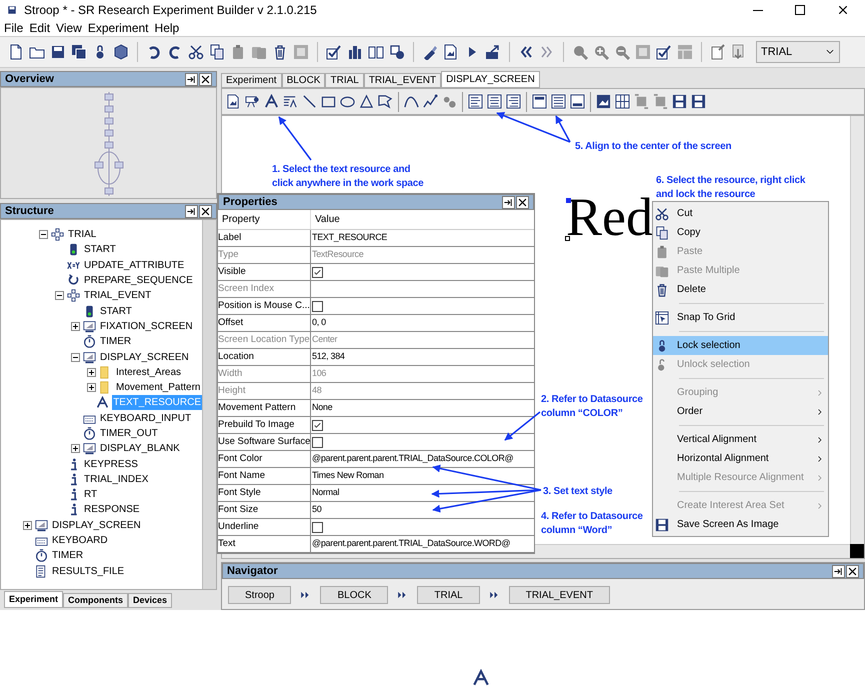 This screenshot has height=695, width=865. Describe the element at coordinates (309, 101) in the screenshot. I see `line-icon` at that location.